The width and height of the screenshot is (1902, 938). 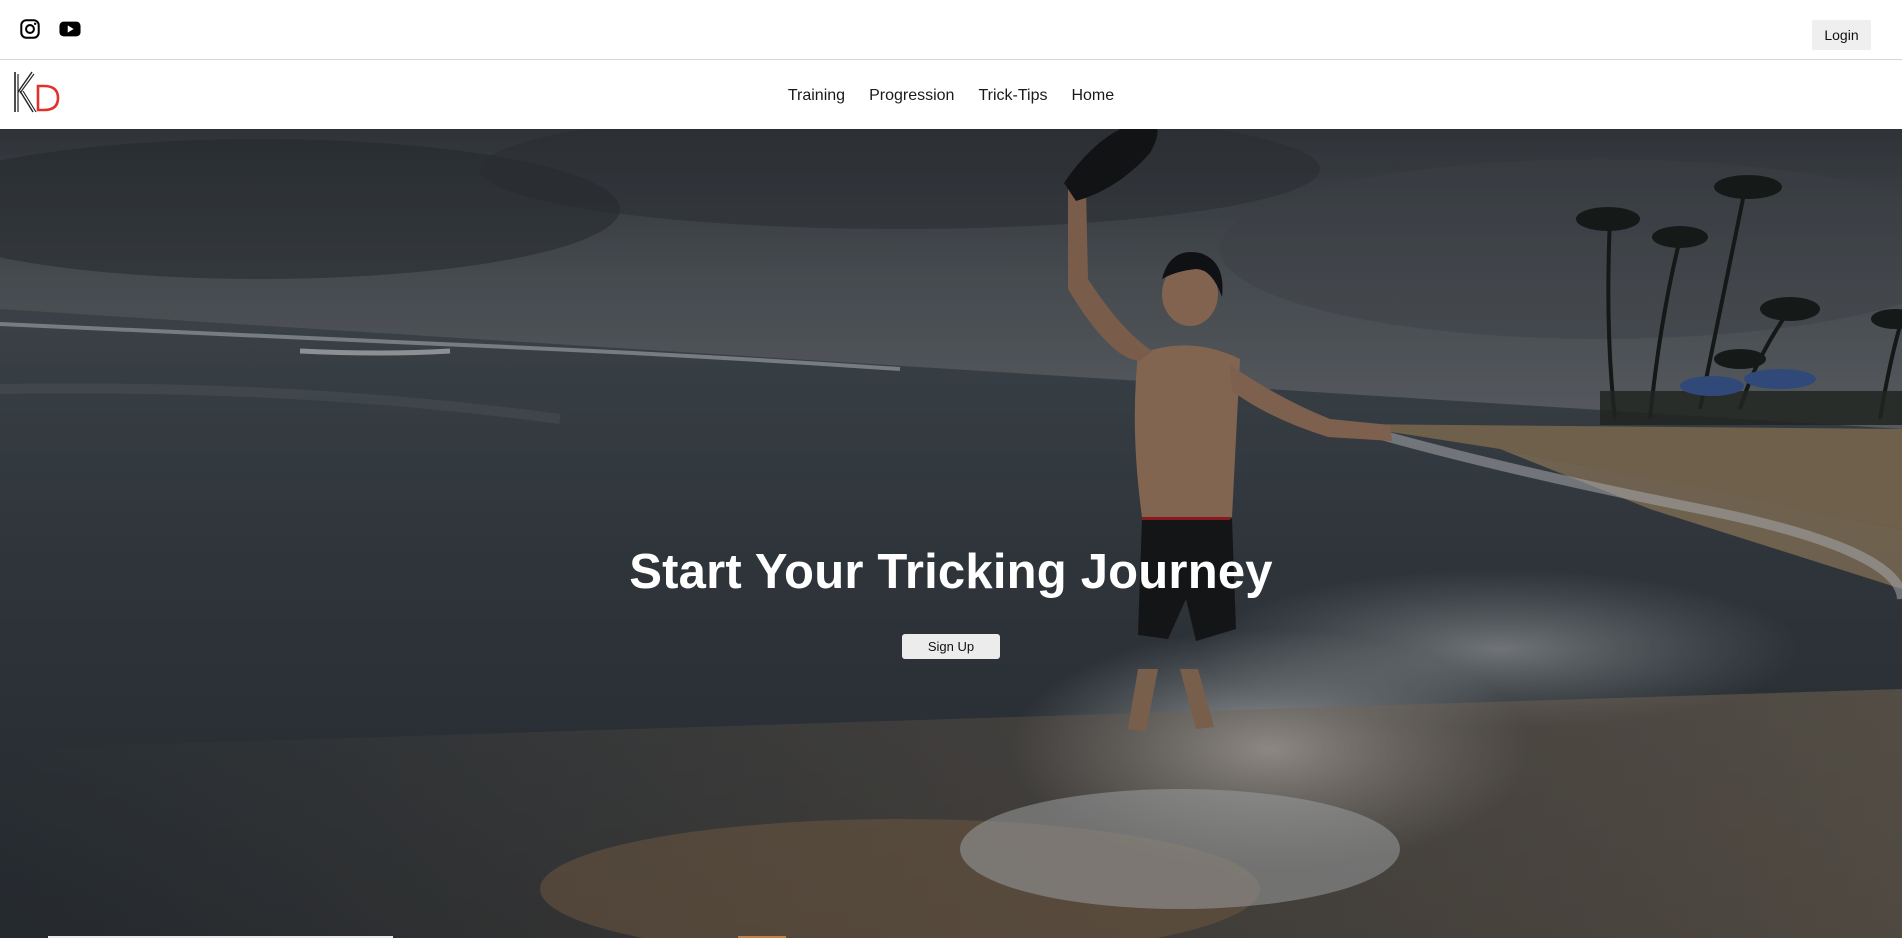 I want to click on top-utility-bar: Login, so click(x=951, y=30).